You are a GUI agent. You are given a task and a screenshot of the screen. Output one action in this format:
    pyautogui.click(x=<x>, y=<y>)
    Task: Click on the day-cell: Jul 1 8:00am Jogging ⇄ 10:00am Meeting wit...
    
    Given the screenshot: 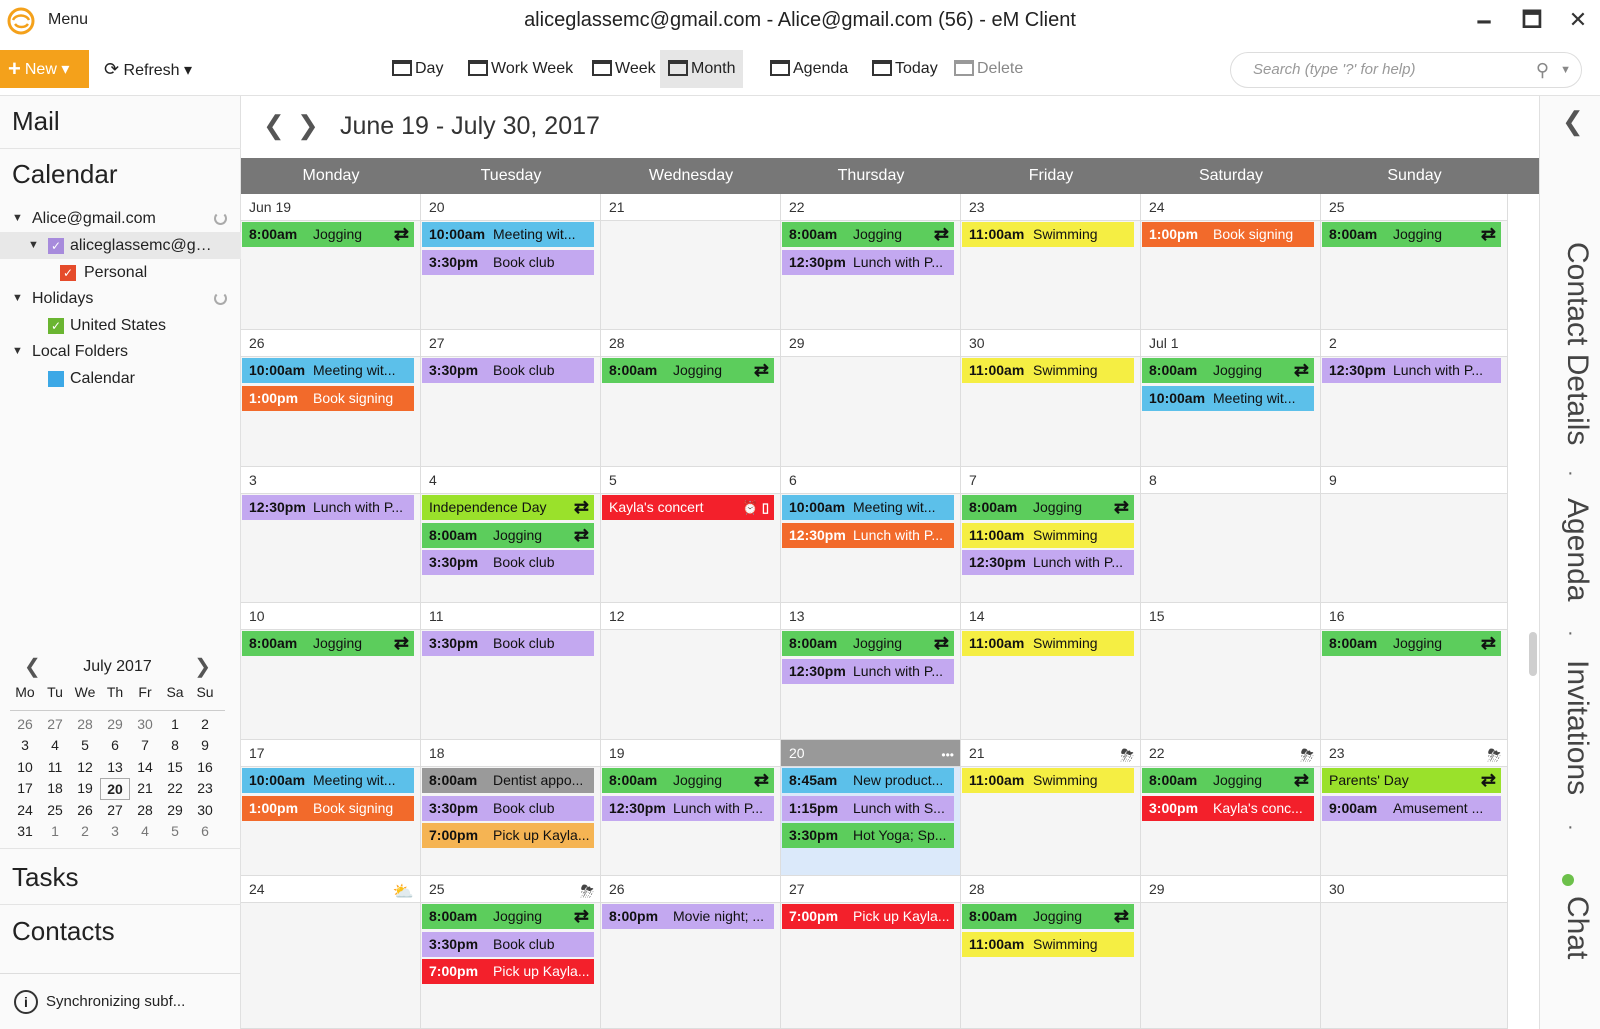 What is the action you would take?
    pyautogui.click(x=1231, y=398)
    